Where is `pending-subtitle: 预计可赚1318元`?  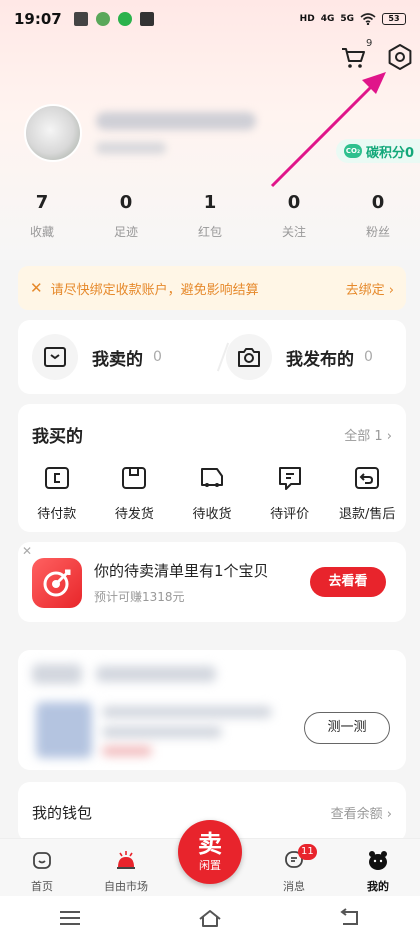 pending-subtitle: 预计可赚1318元 is located at coordinates (139, 597).